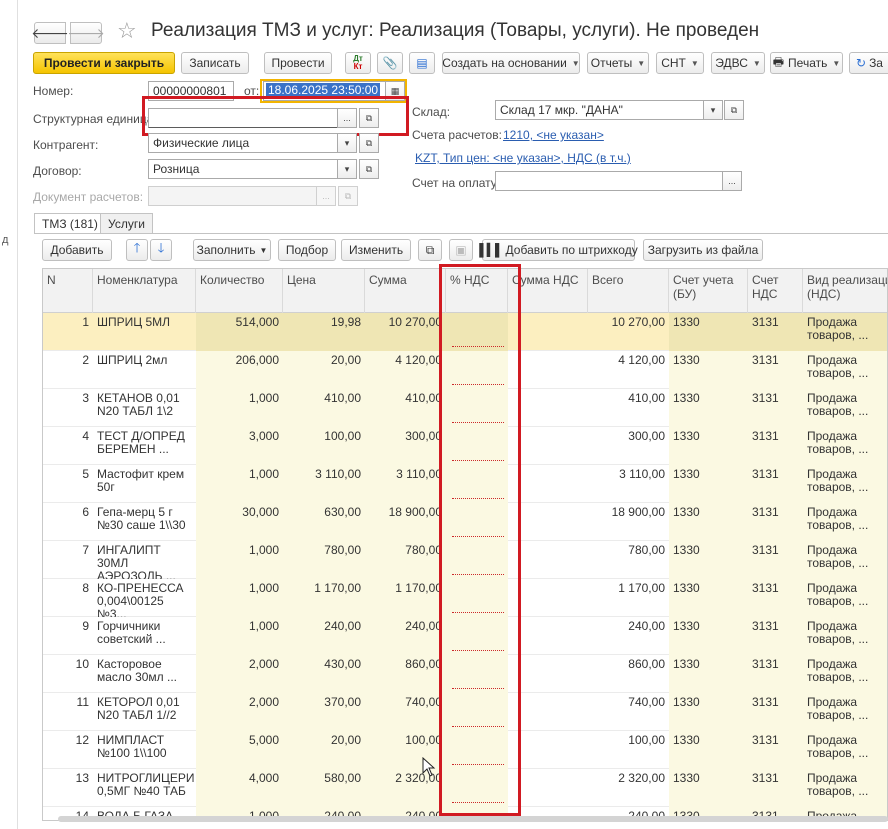  What do you see at coordinates (68, 522) in the screenshot?
I see `cell-n: 6` at bounding box center [68, 522].